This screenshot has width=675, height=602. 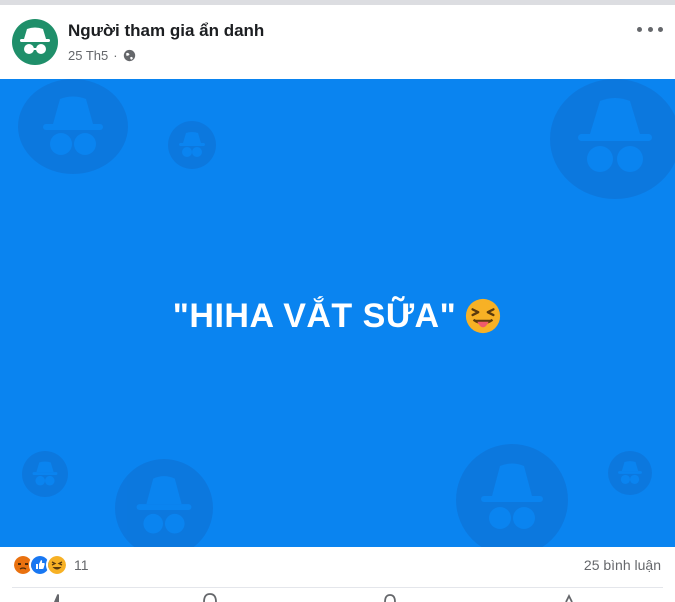 I want to click on comment-action-icon, so click(x=210, y=597).